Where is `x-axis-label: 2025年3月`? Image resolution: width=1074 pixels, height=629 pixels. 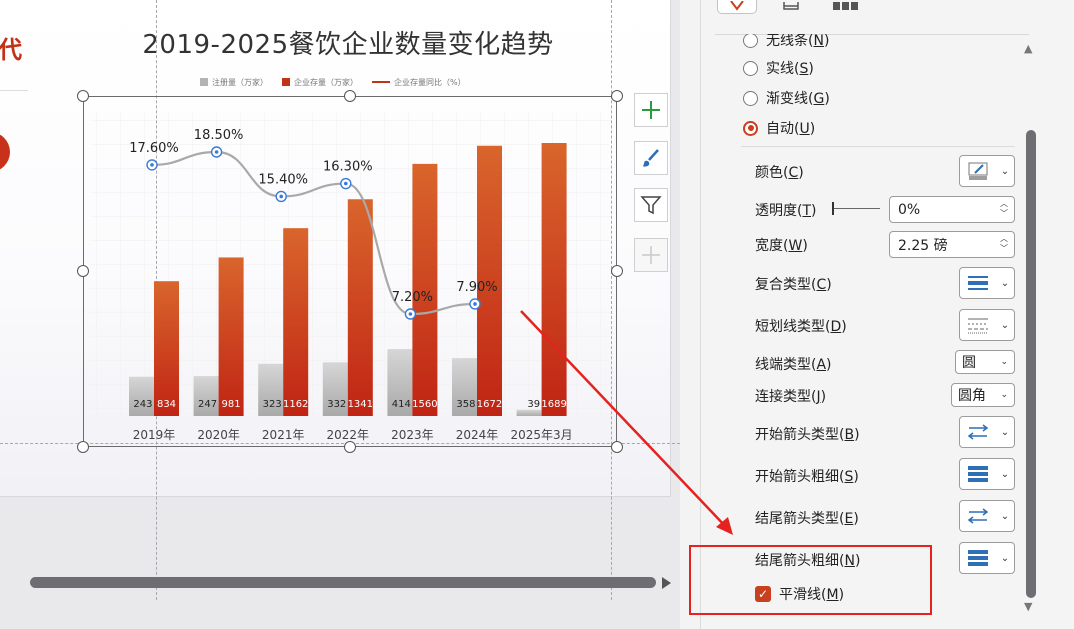 x-axis-label: 2025年3月 is located at coordinates (542, 435).